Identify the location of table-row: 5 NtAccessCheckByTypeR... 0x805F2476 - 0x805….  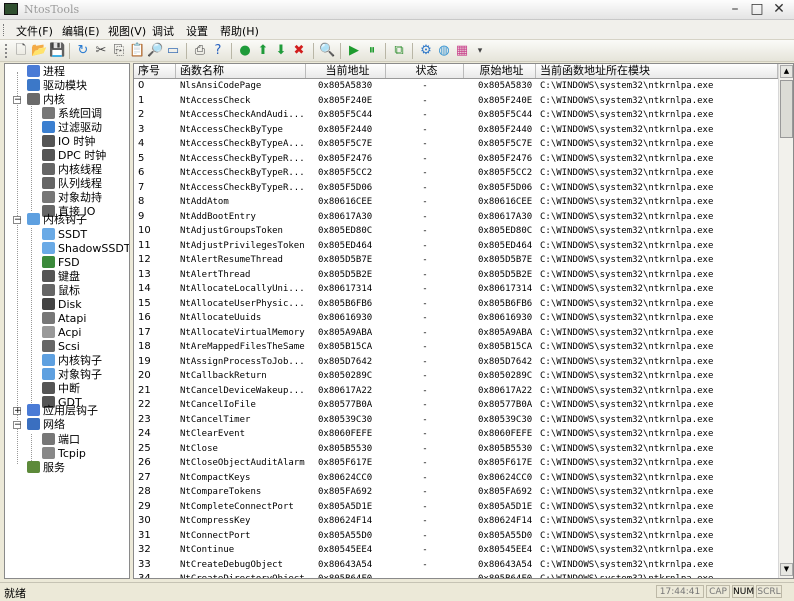
(456, 159).